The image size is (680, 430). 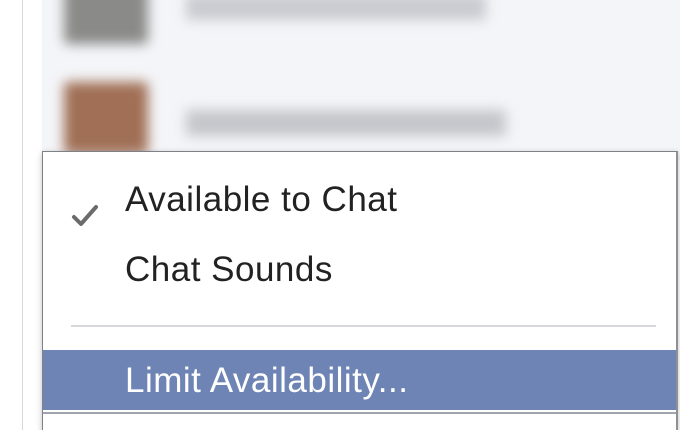 What do you see at coordinates (363, 326) in the screenshot?
I see `menu-separator` at bounding box center [363, 326].